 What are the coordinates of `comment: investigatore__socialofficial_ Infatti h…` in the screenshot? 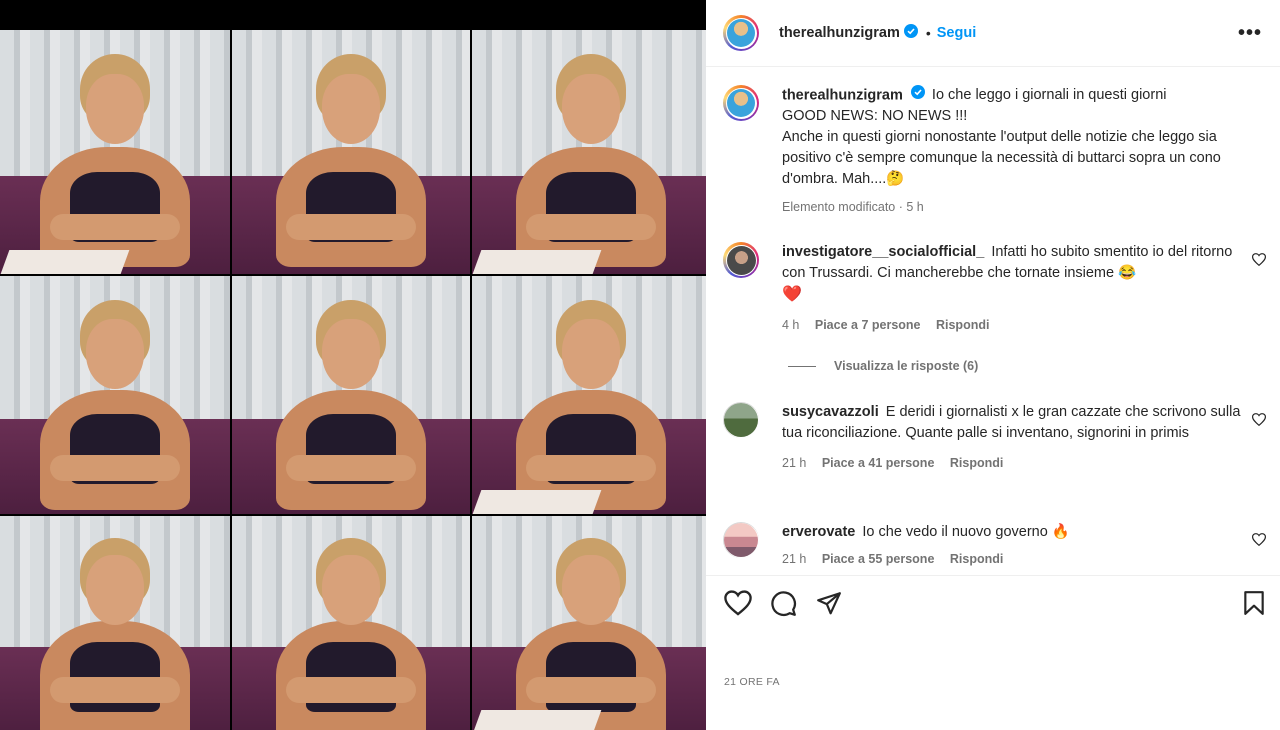 It's located at (982, 289).